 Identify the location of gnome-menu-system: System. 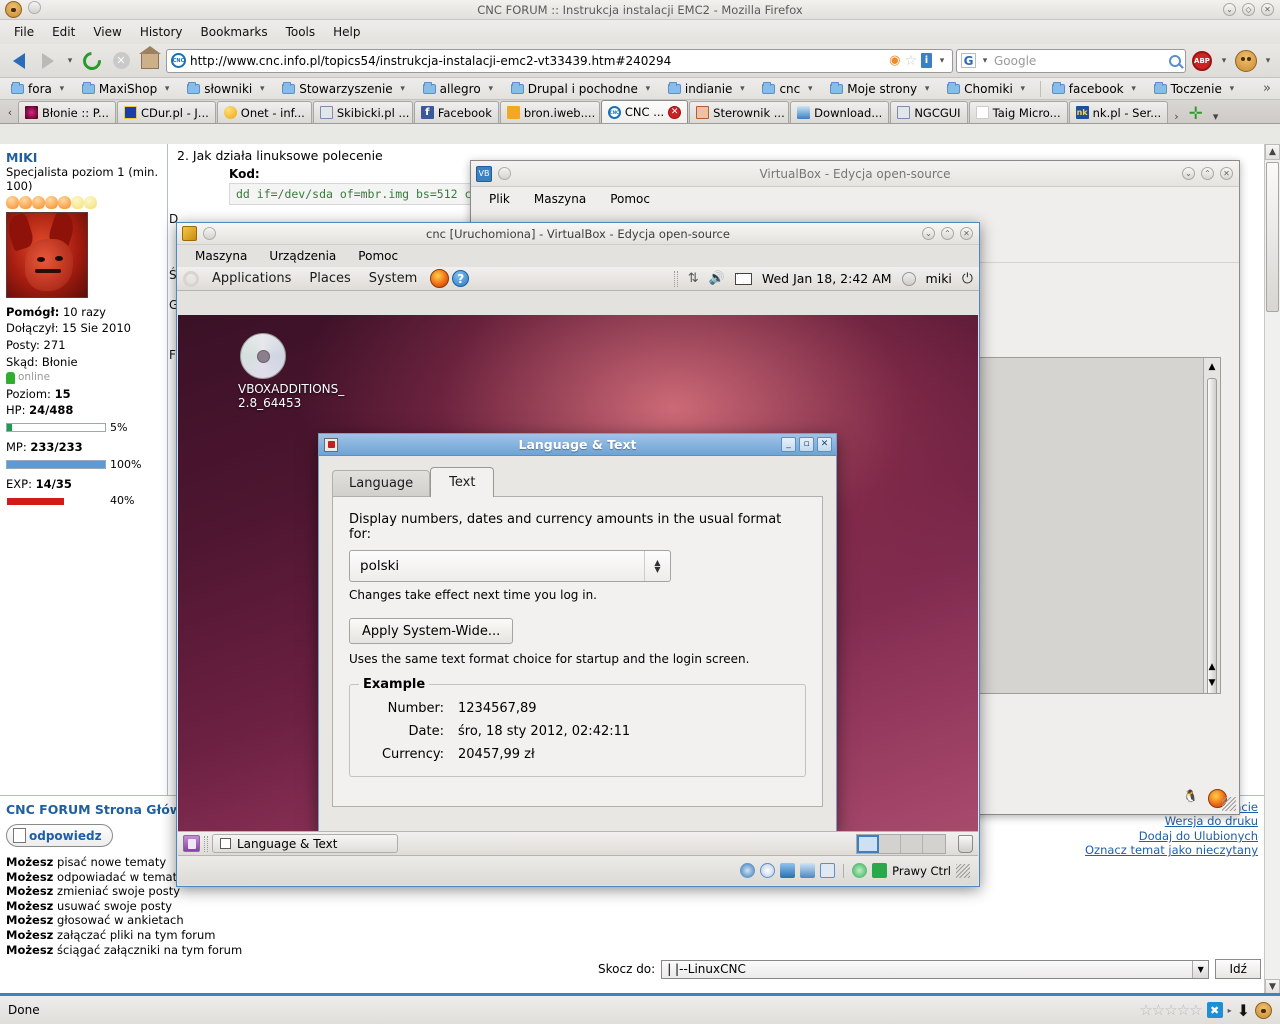
(393, 278).